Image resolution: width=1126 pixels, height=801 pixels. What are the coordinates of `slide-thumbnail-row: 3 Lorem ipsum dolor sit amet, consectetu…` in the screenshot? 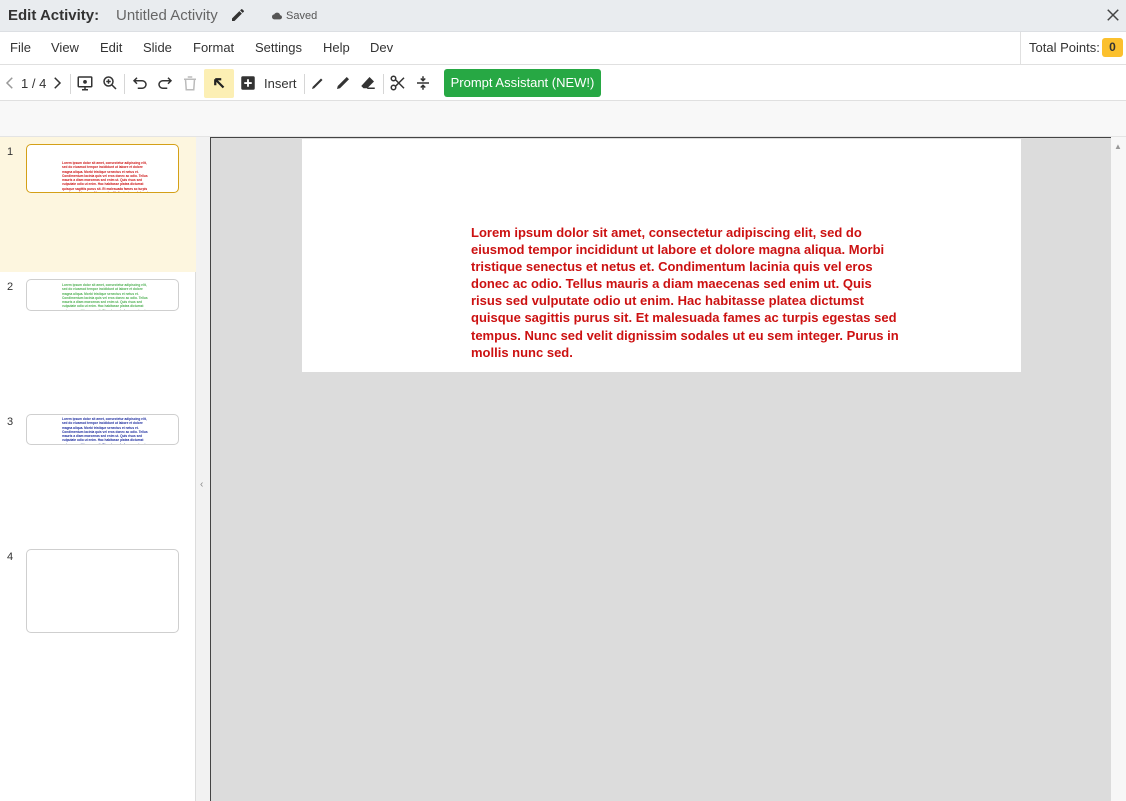 It's located at (98, 474).